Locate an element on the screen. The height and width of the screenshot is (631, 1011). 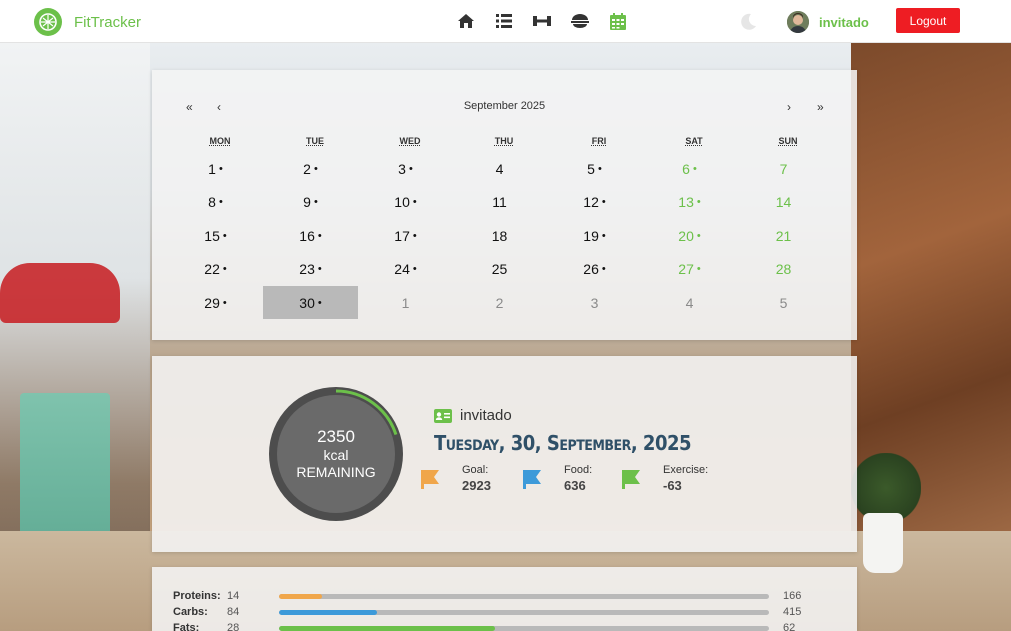
macro-name: Proteins: is located at coordinates (197, 596).